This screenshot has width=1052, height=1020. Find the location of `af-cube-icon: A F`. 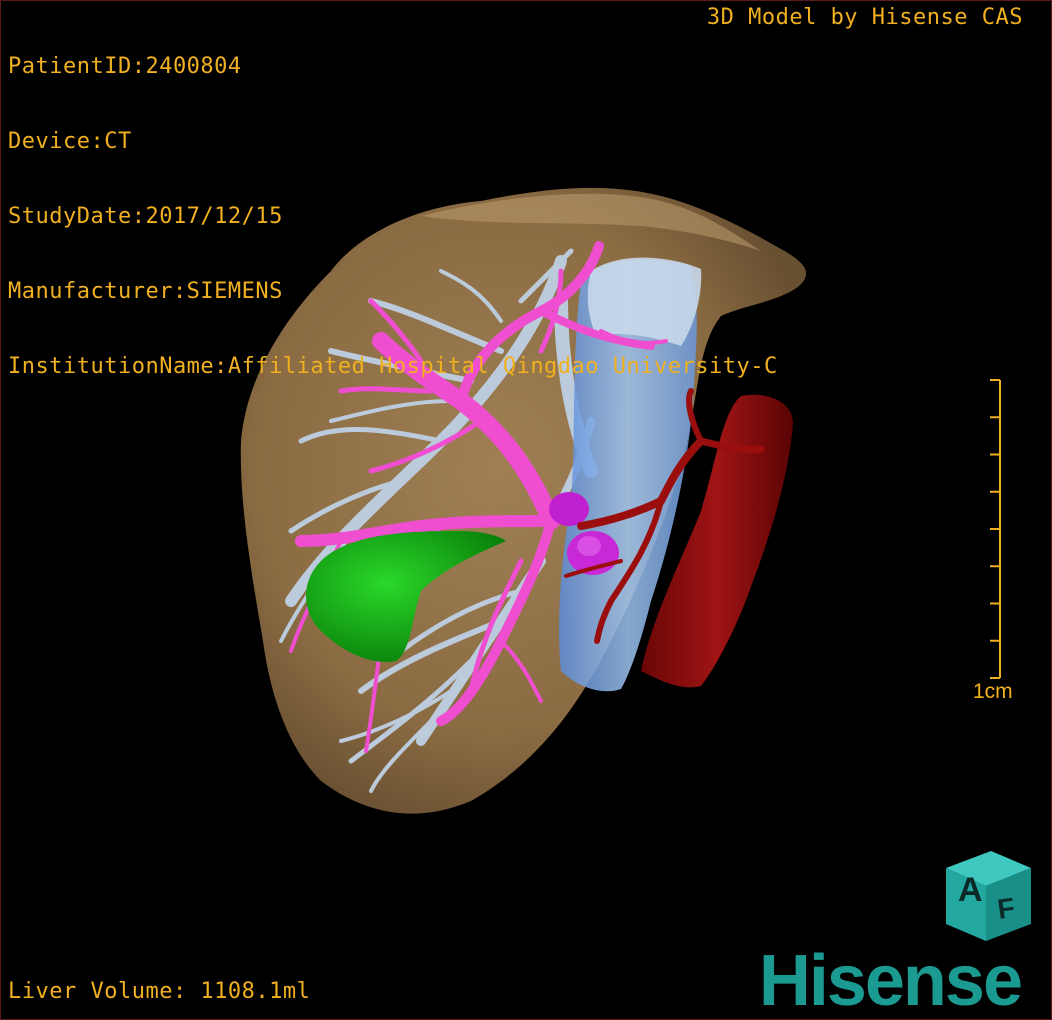

af-cube-icon: A F is located at coordinates (986, 896).